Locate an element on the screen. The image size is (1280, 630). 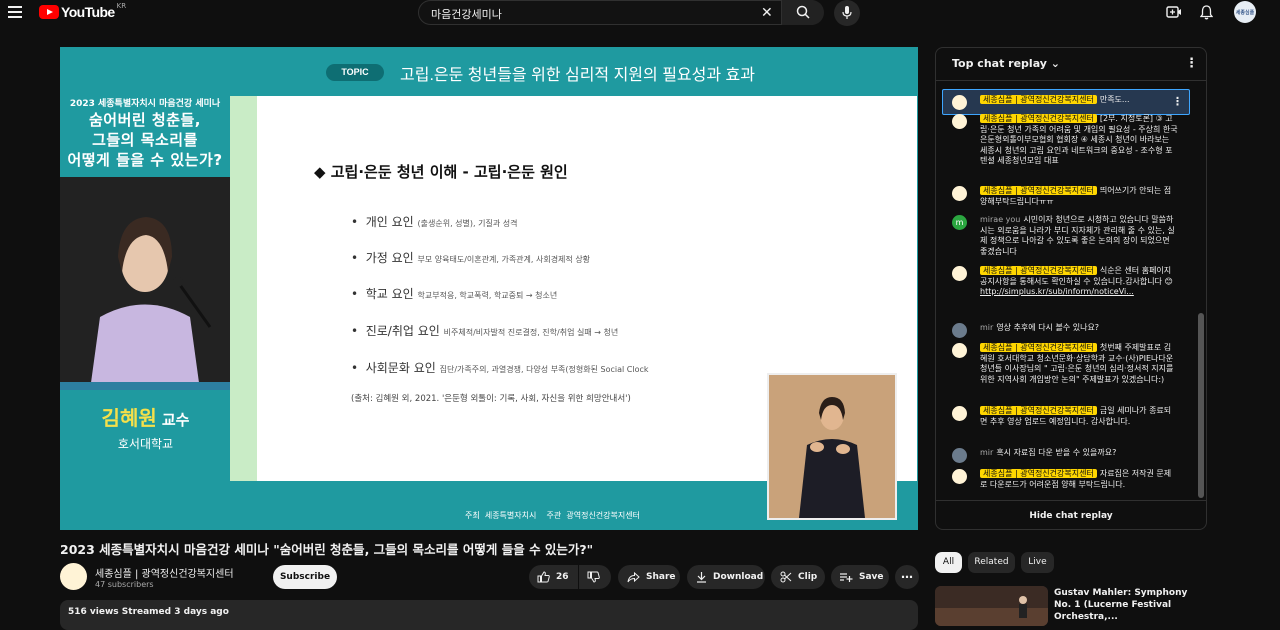
playlist-add-icon is located at coordinates (846, 577).